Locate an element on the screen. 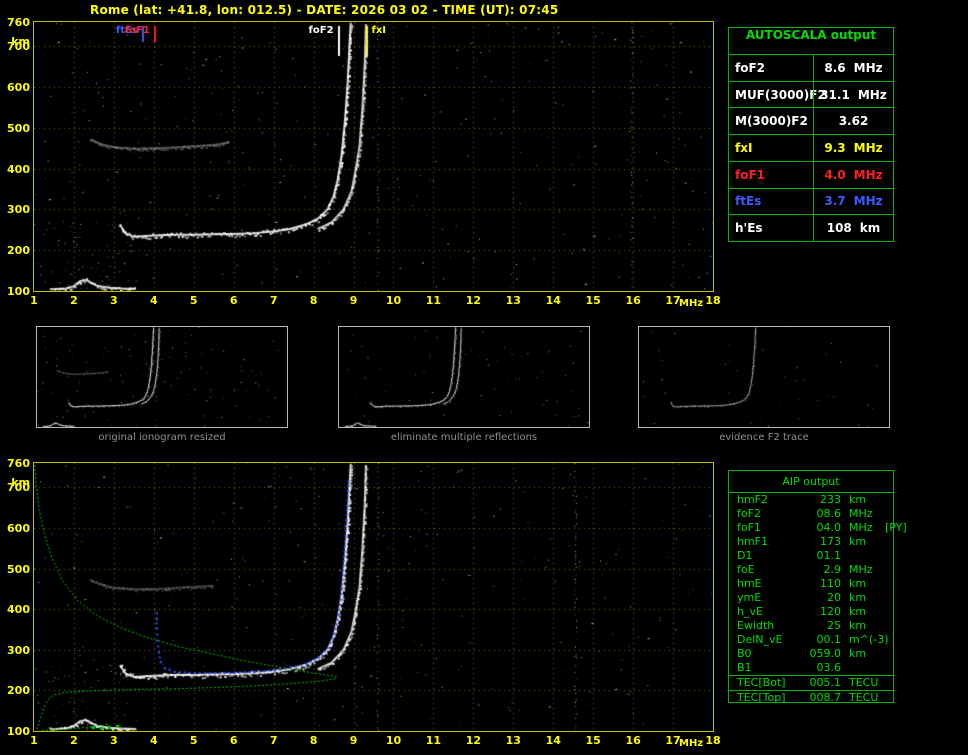 The image size is (968, 755). autoscala-row-foF2: foF2 8.6 MHz is located at coordinates (811, 67).